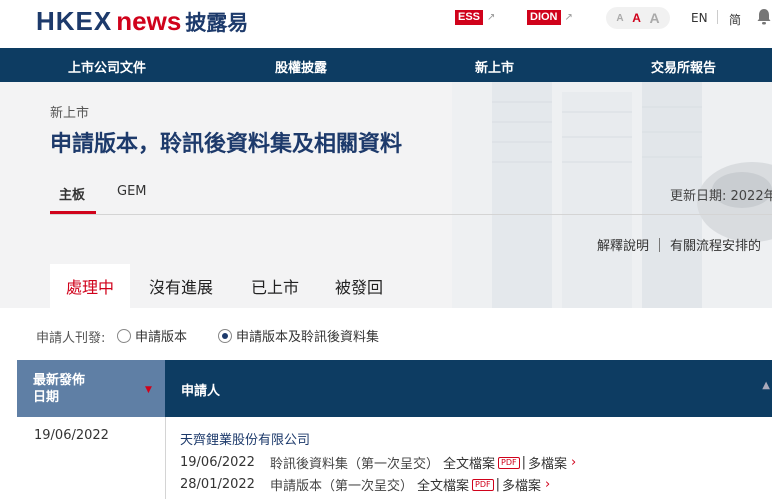 Image resolution: width=772 pixels, height=499 pixels. Describe the element at coordinates (342, 486) in the screenshot. I see `document-type: 申請版本（第一次呈交）` at that location.